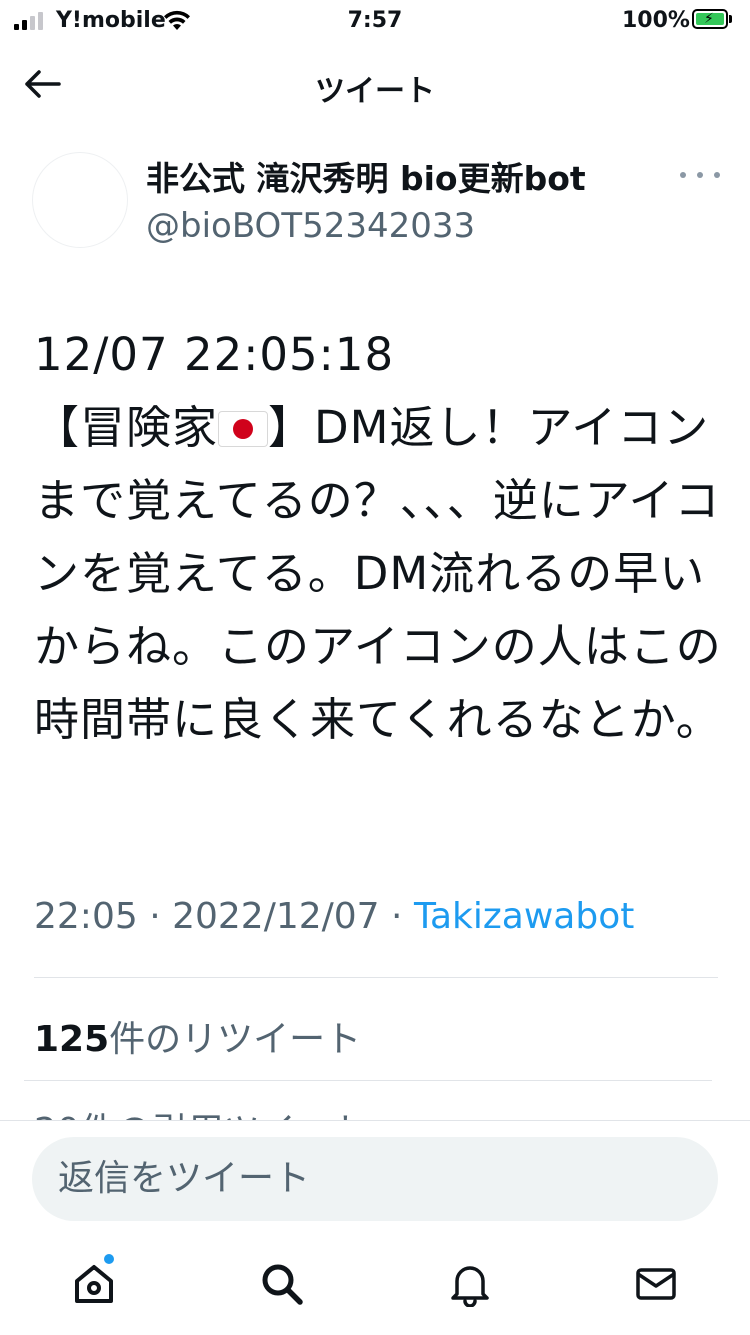 The width and height of the screenshot is (750, 1335). What do you see at coordinates (656, 20) in the screenshot?
I see `battery-percentage: 100%` at bounding box center [656, 20].